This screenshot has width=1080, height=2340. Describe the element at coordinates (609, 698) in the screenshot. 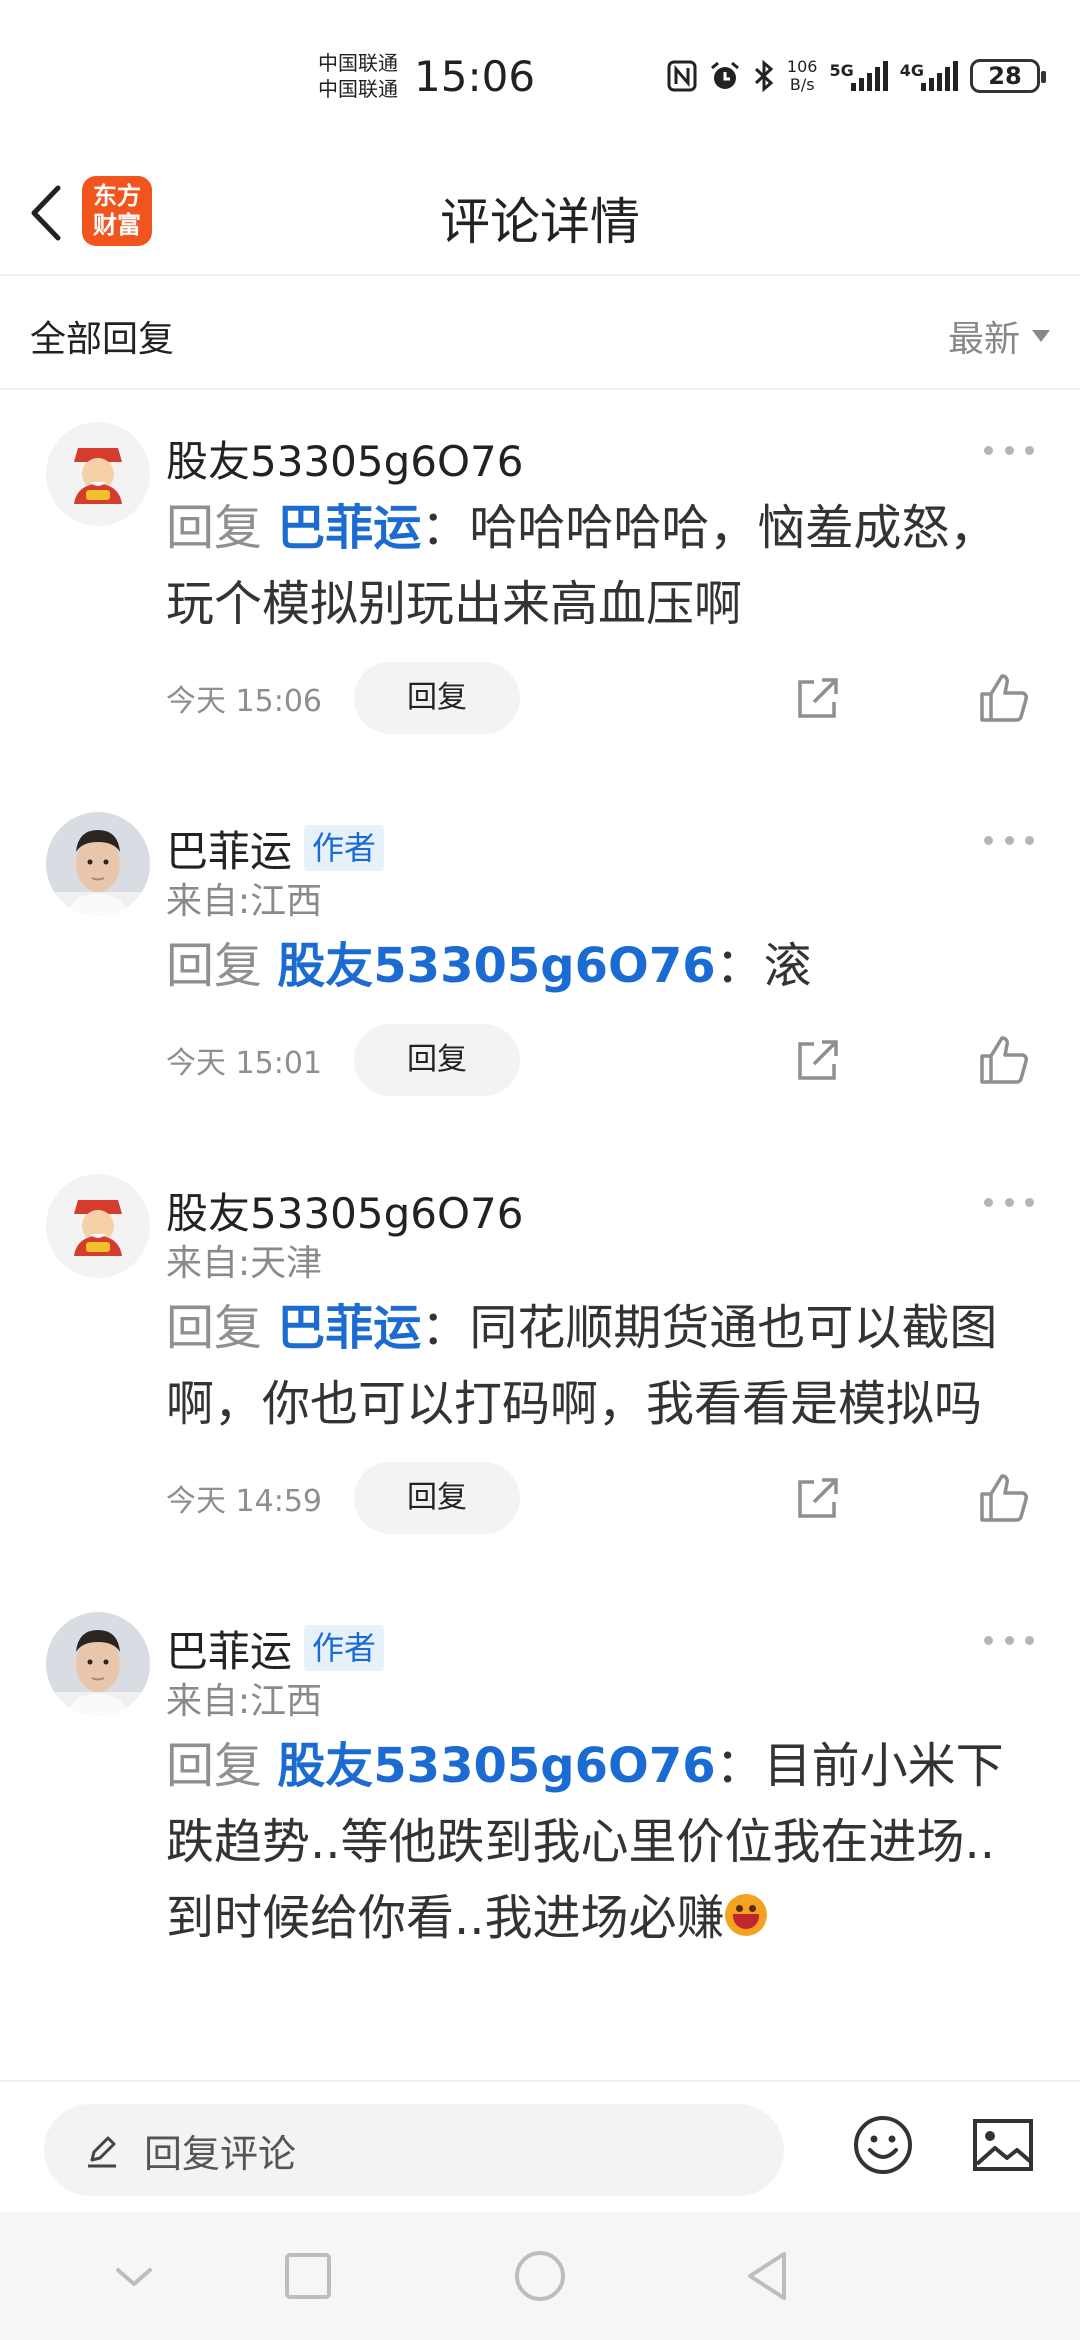

I see `comment-meta: 今天 15:06 回复` at that location.